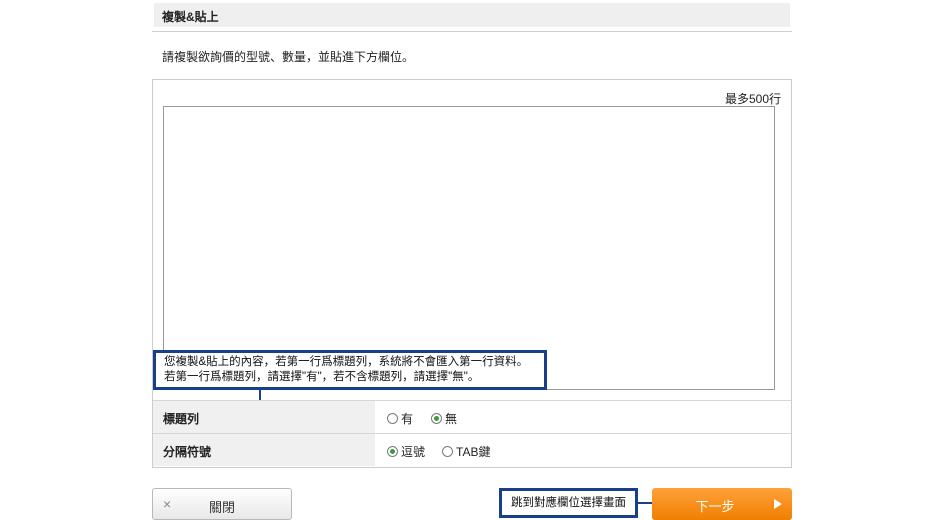 This screenshot has height=520, width=950. What do you see at coordinates (187, 452) in the screenshot?
I see `delimiter-label: 分隔符號` at bounding box center [187, 452].